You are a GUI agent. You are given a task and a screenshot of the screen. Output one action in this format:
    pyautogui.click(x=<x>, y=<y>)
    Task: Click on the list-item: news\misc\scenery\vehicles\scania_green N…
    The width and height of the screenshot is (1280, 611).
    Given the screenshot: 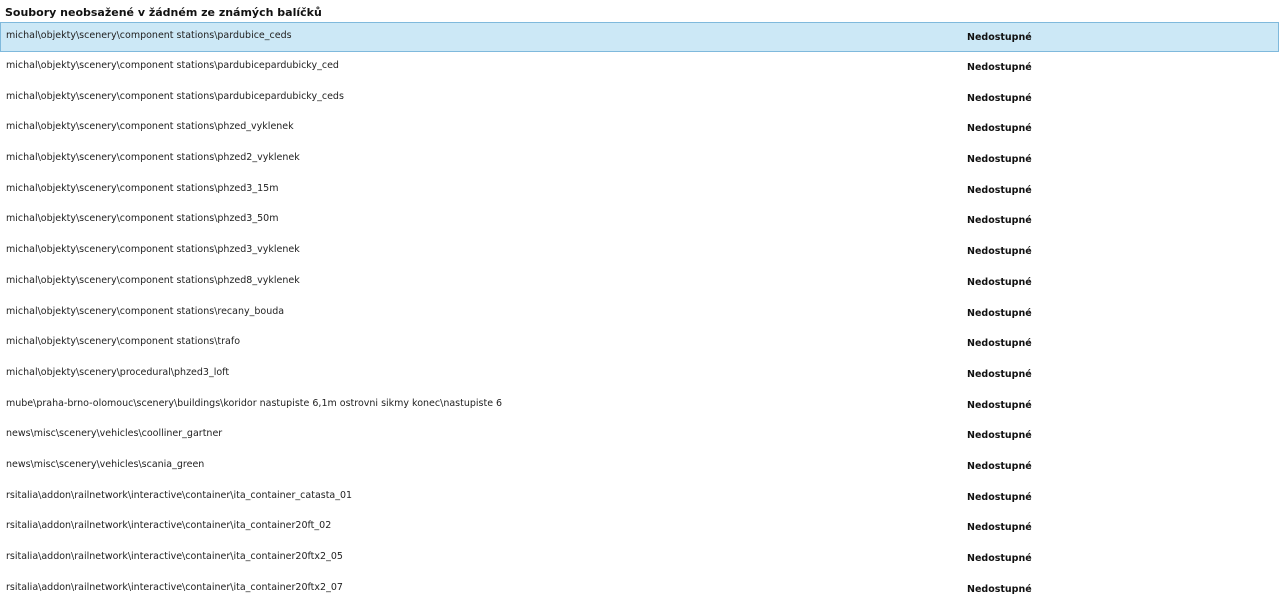 What is the action you would take?
    pyautogui.click(x=639, y=466)
    